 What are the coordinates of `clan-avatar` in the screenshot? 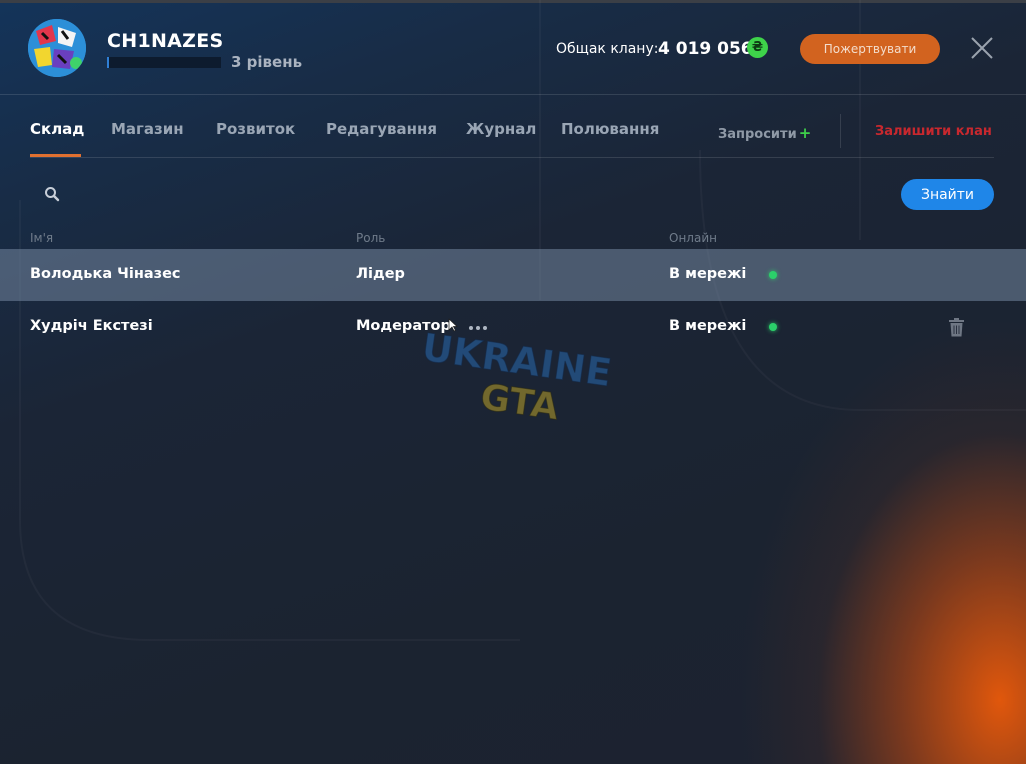 It's located at (57, 48).